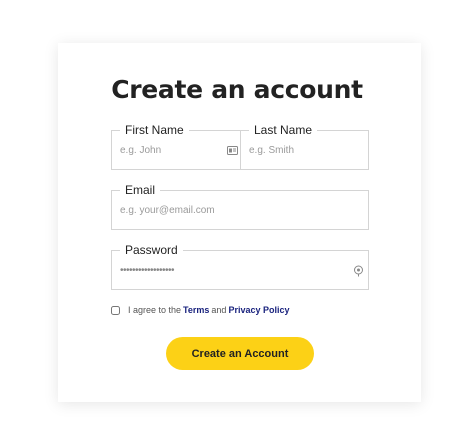 This screenshot has height=444, width=474. Describe the element at coordinates (155, 310) in the screenshot. I see `terms-prefix-text: I agree to the` at that location.